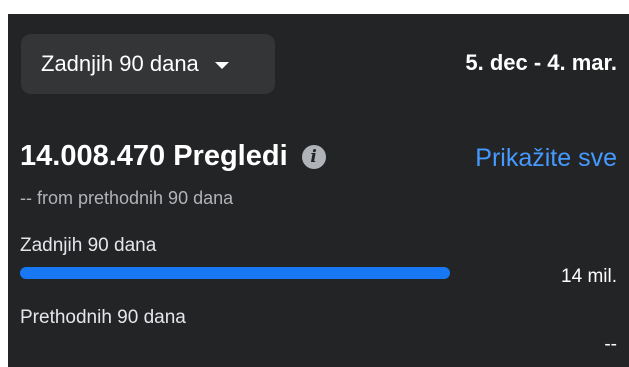 Image resolution: width=629 pixels, height=367 pixels. What do you see at coordinates (88, 245) in the screenshot?
I see `current-period-label: Zadnjih 90 dana` at bounding box center [88, 245].